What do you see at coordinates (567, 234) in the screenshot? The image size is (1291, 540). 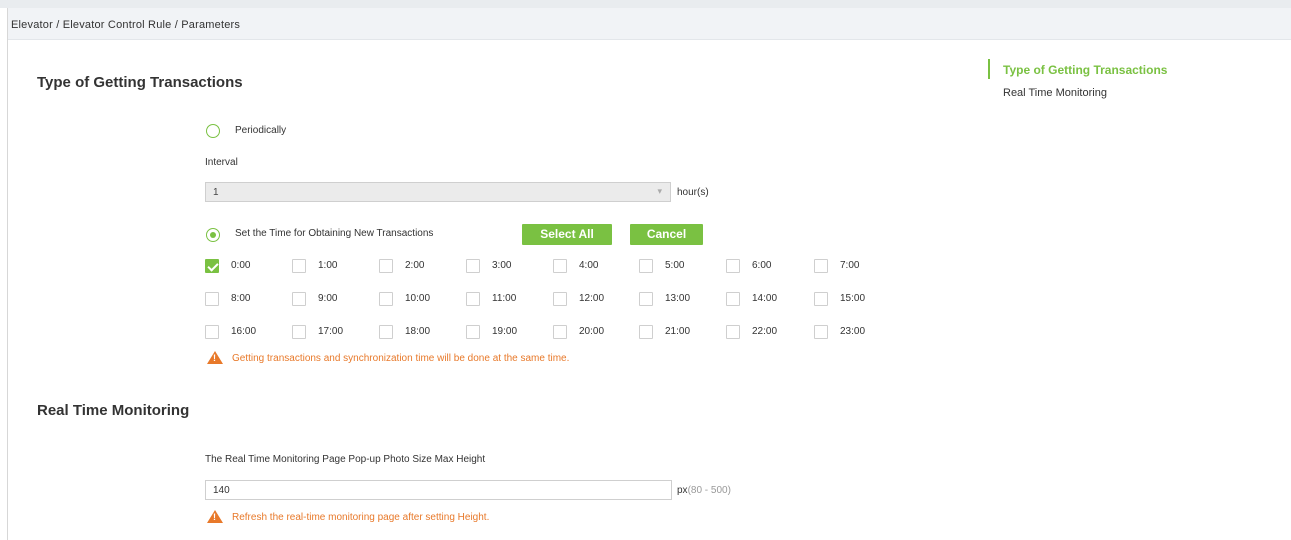 I see `select-all-button: Select All` at bounding box center [567, 234].